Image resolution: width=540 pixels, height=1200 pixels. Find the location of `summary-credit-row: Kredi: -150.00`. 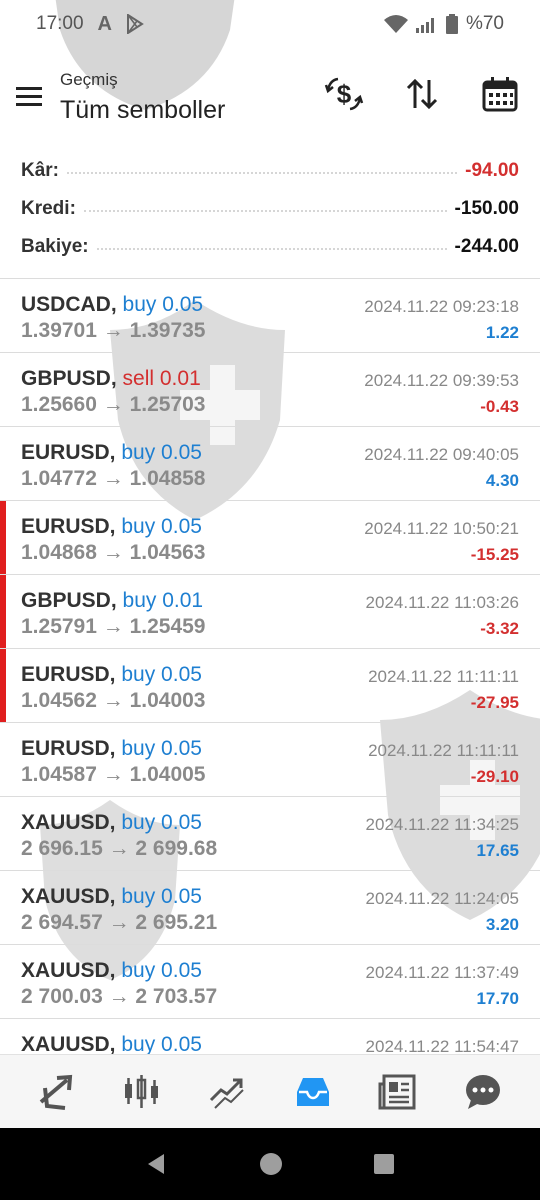

summary-credit-row: Kredi: -150.00 is located at coordinates (270, 209).